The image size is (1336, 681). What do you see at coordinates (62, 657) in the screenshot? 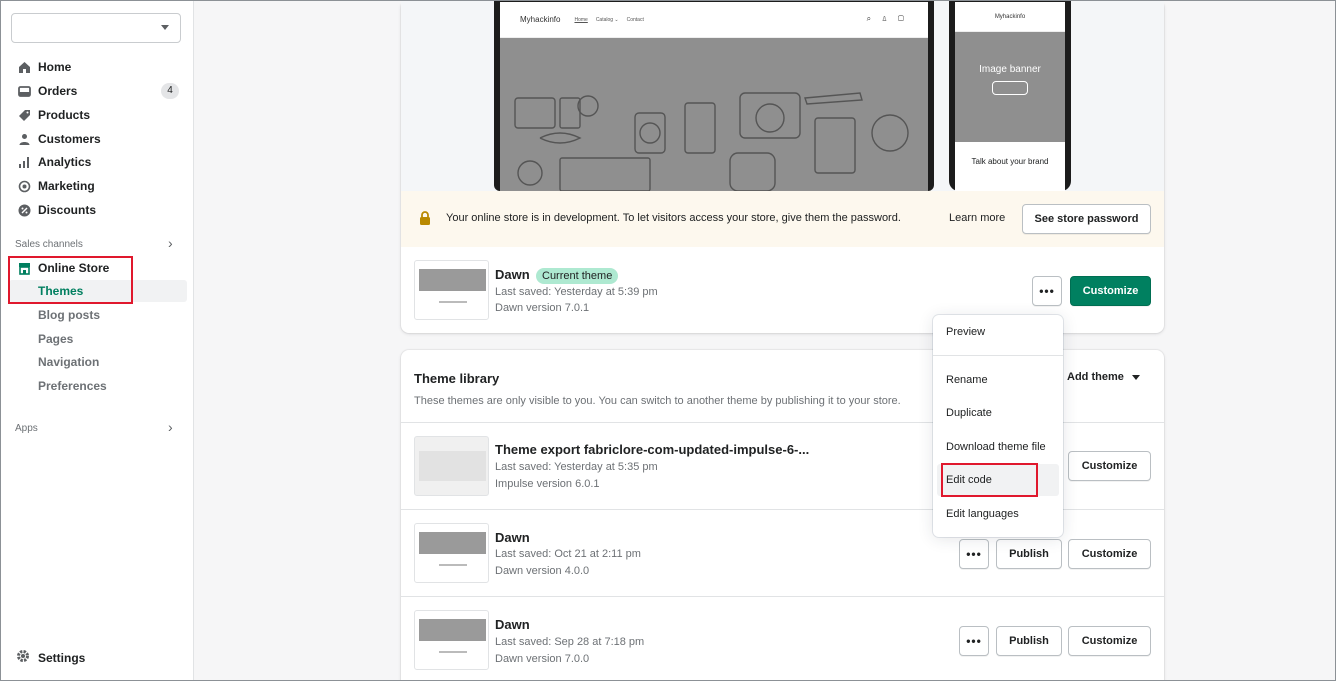
I see `settings-label: Settings` at bounding box center [62, 657].